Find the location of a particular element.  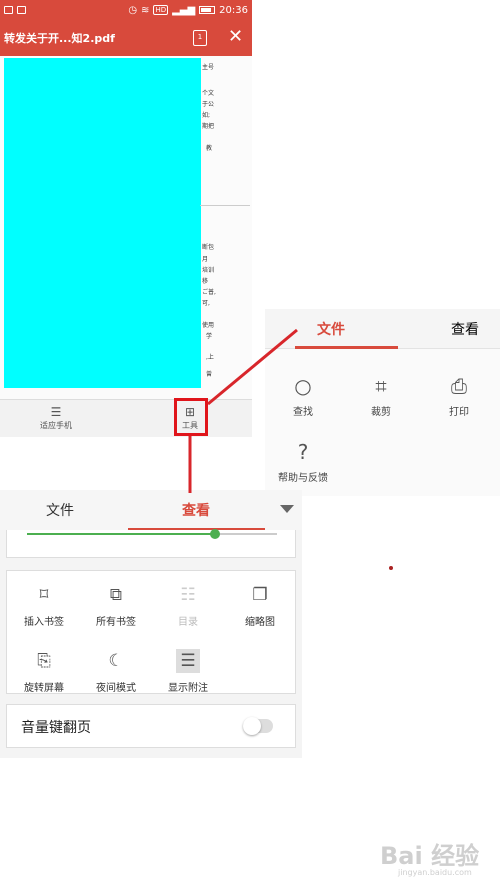

volume-key-row: 音量键翻页 is located at coordinates (151, 726).